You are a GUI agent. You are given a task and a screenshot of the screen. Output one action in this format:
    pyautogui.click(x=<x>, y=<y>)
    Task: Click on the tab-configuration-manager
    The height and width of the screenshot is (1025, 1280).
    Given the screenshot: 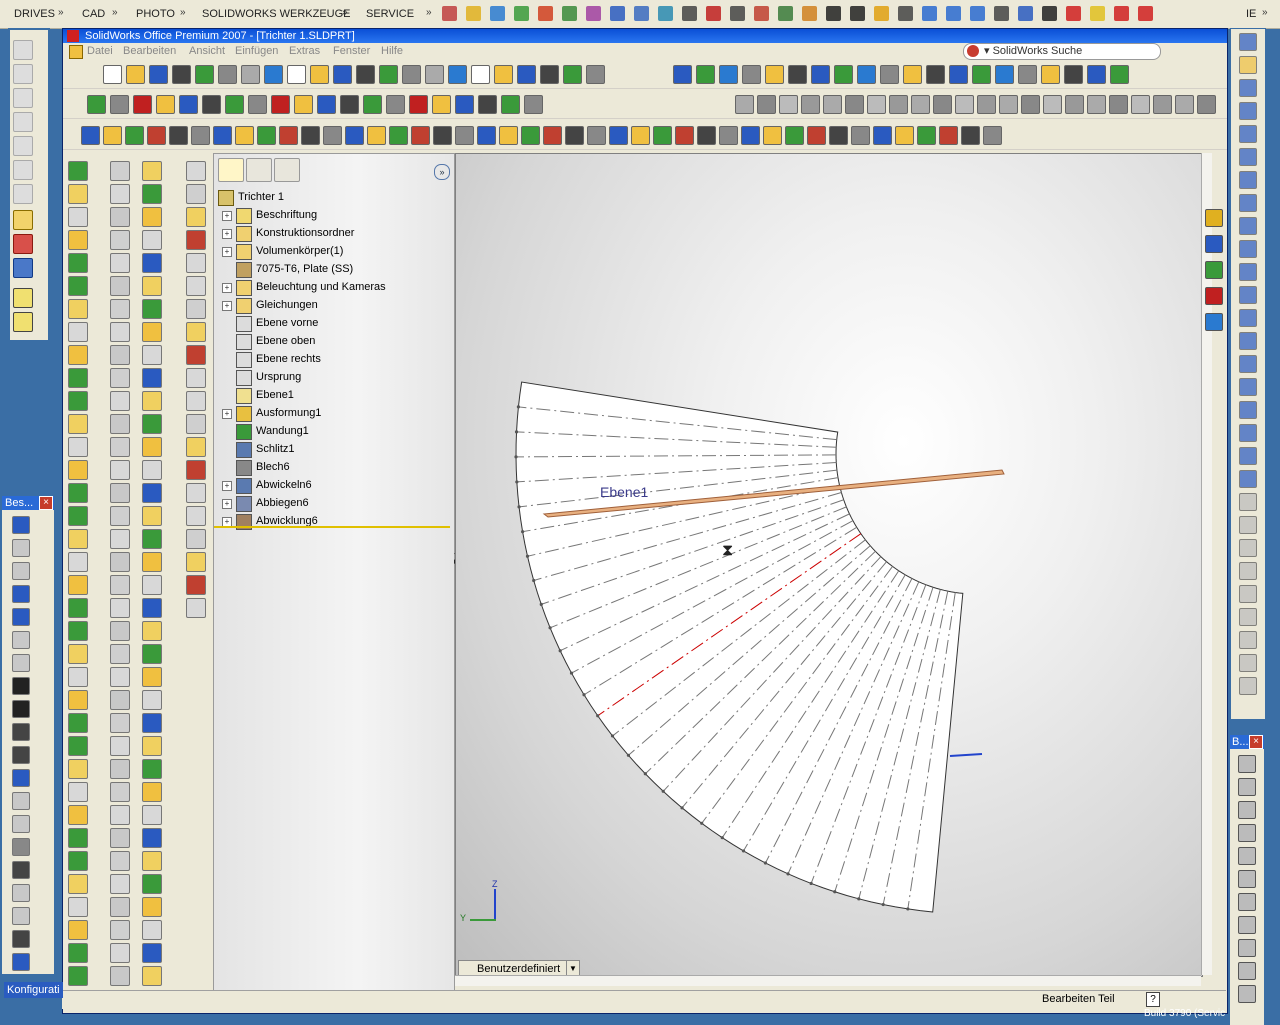 What is the action you would take?
    pyautogui.click(x=287, y=170)
    